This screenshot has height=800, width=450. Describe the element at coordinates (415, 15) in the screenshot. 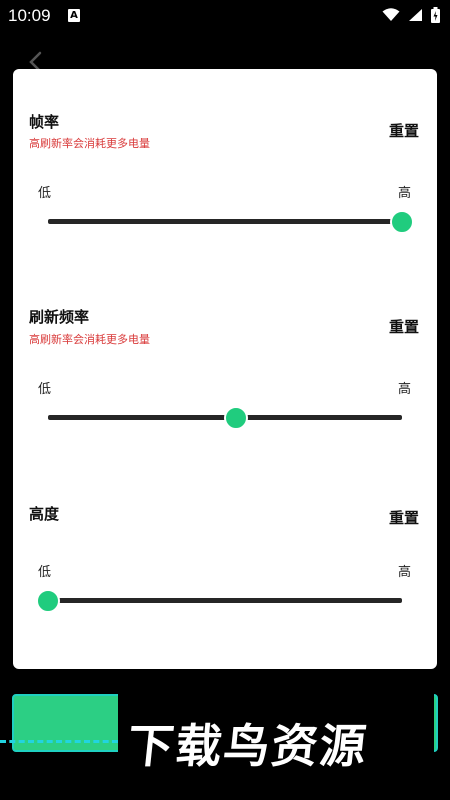

I see `signal-icon` at that location.